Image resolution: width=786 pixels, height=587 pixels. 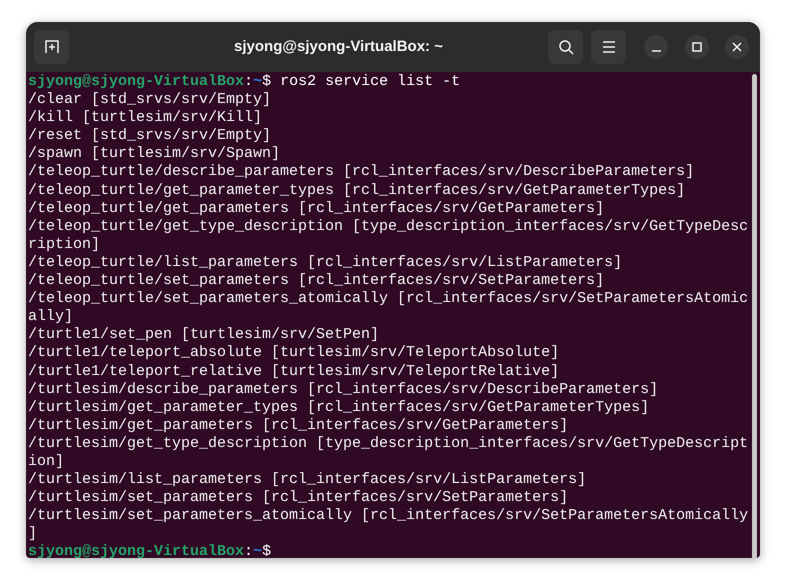 I want to click on scrollbar, so click(x=754, y=316).